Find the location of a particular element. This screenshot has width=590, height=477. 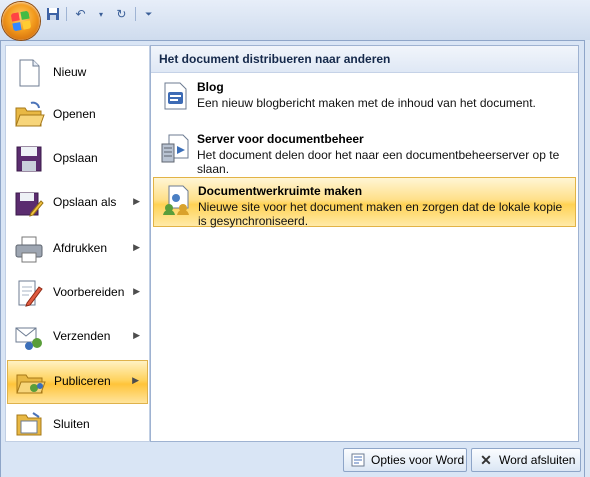

menu-item-label: Voorbereiden is located at coordinates (89, 292).